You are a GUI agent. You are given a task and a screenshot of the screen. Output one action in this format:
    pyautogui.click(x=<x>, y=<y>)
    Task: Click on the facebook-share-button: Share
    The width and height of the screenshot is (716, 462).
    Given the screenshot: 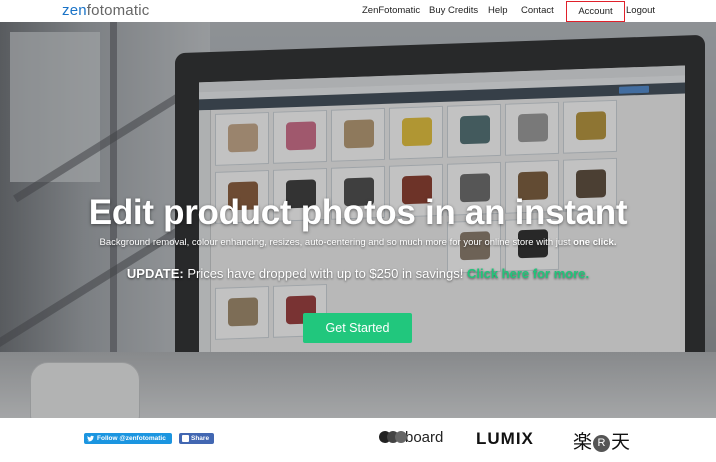 What is the action you would take?
    pyautogui.click(x=196, y=438)
    